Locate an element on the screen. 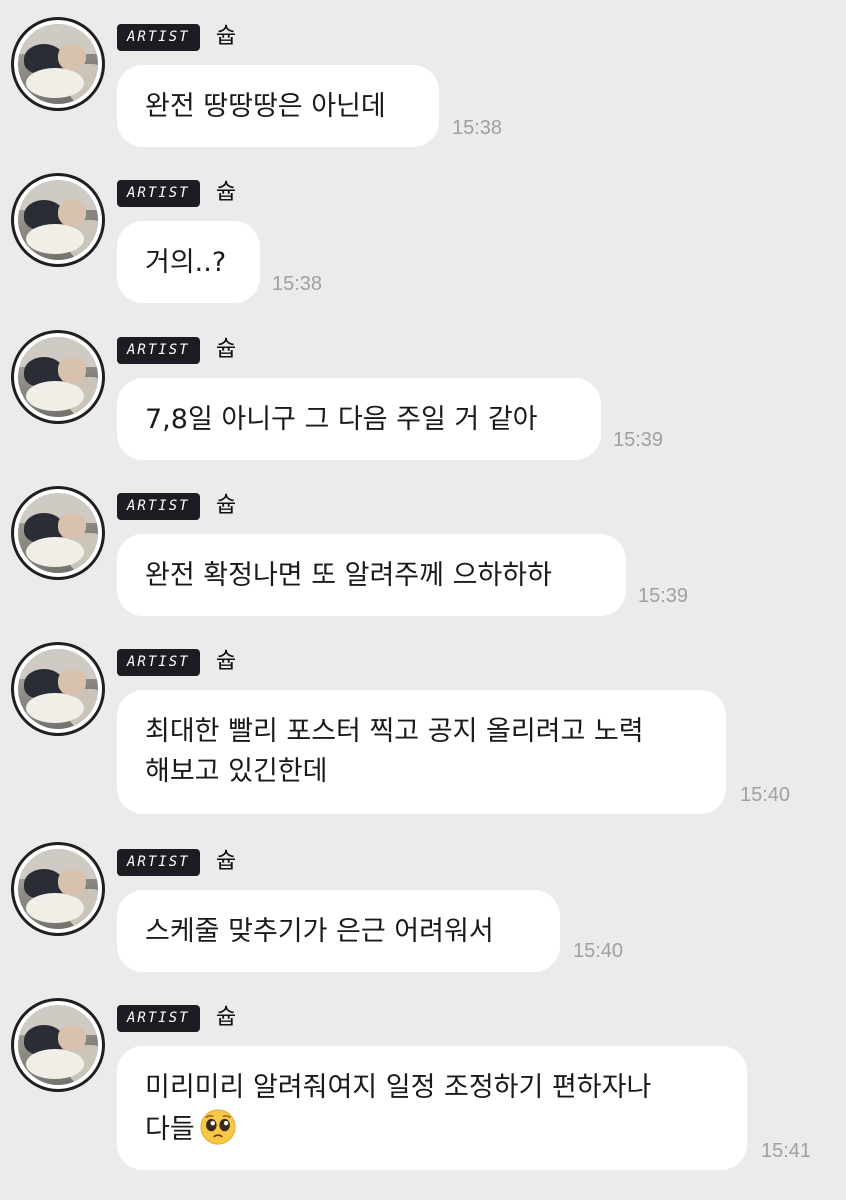 Image resolution: width=846 pixels, height=1200 pixels. message-text: 7,8일 아니구 그 다음 주일 거 같아 is located at coordinates (341, 419).